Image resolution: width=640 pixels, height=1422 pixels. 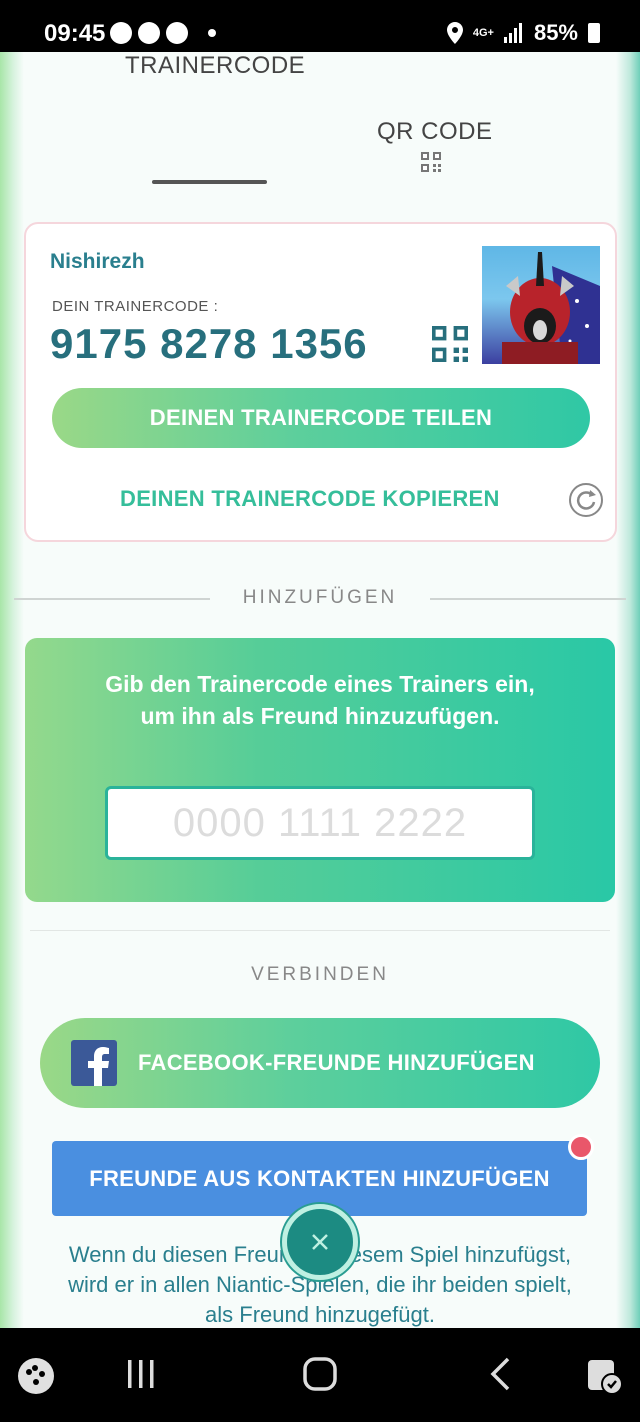 What do you see at coordinates (215, 66) in the screenshot?
I see `tab-trainercode: TRAINERCODE` at bounding box center [215, 66].